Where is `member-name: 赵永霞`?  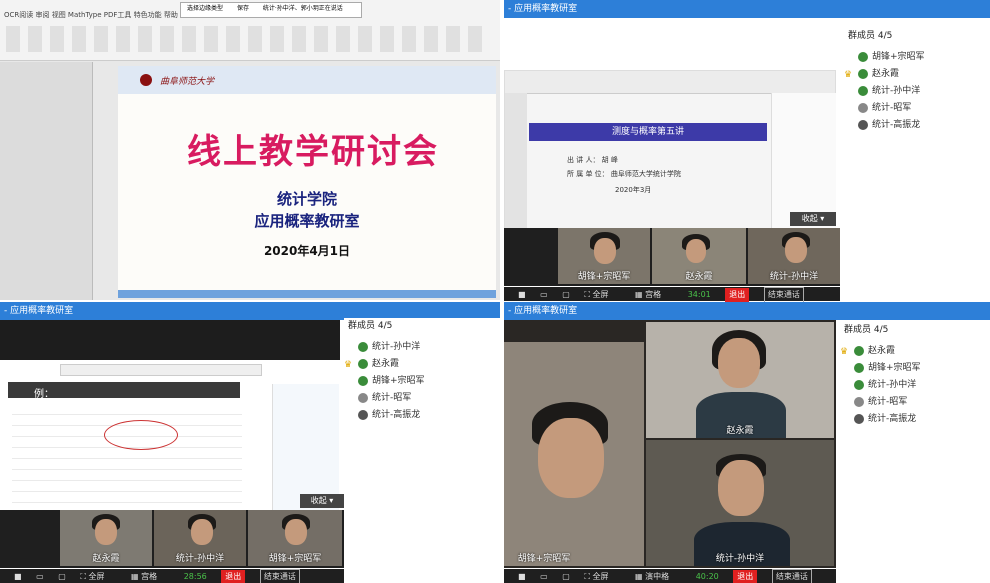 member-name: 赵永霞 is located at coordinates (386, 364).